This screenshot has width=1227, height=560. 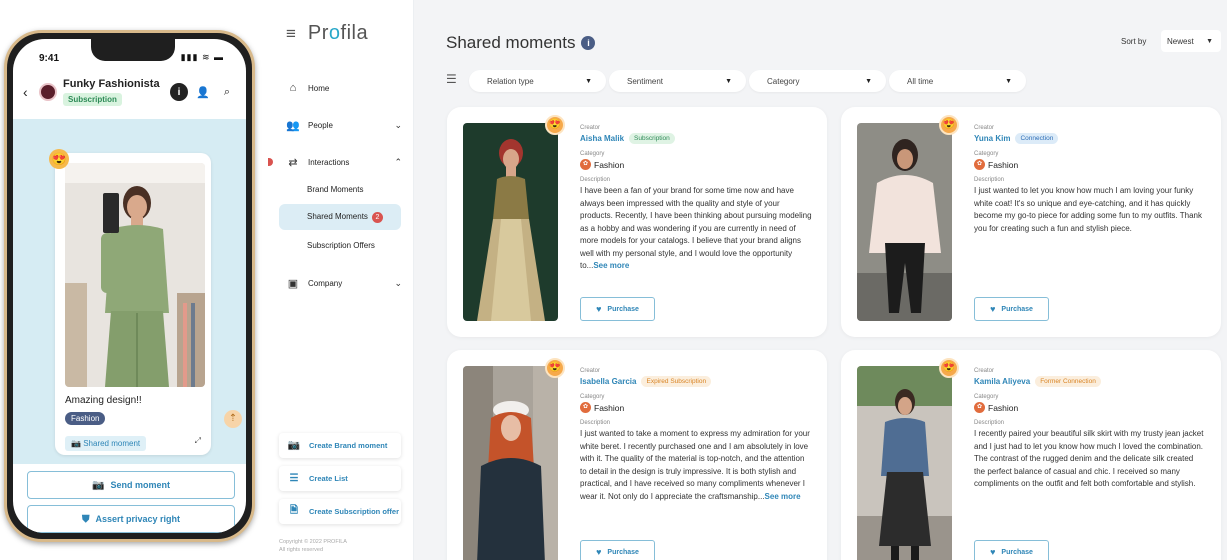 What do you see at coordinates (293, 163) in the screenshot?
I see `interactions-icon: ⇄` at bounding box center [293, 163].